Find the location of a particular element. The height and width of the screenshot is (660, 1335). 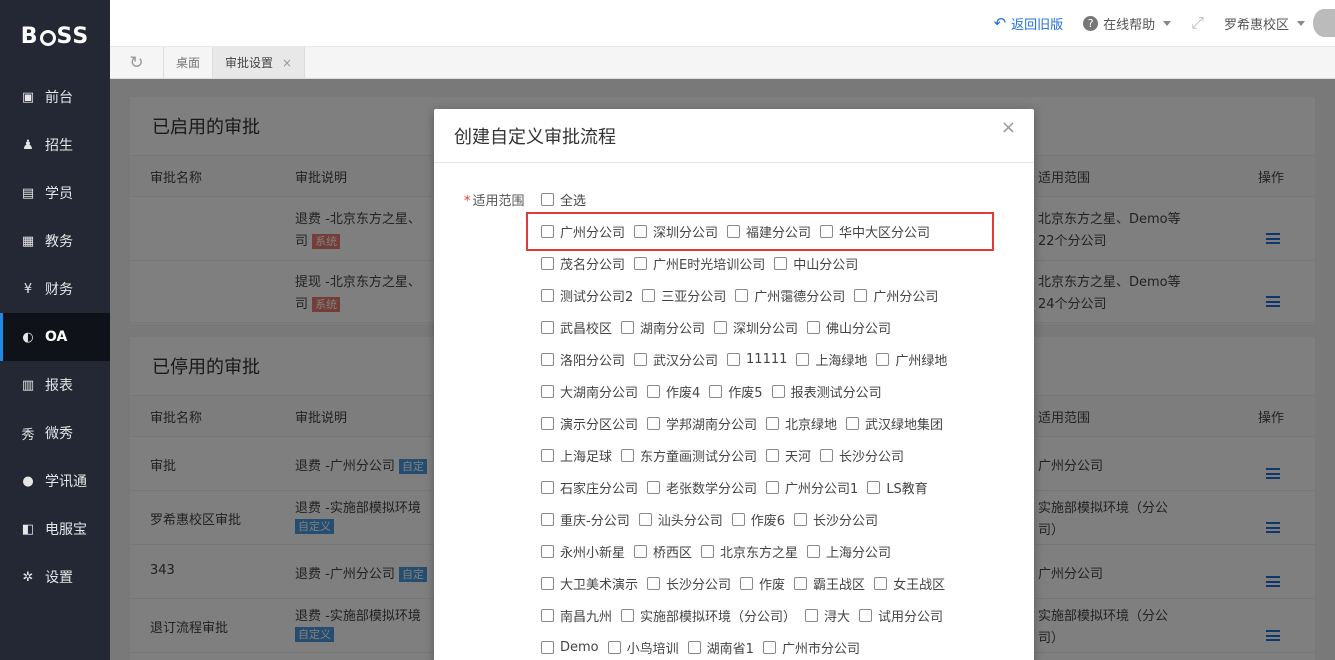

branch-checkbox: 作废6 is located at coordinates (758, 519).